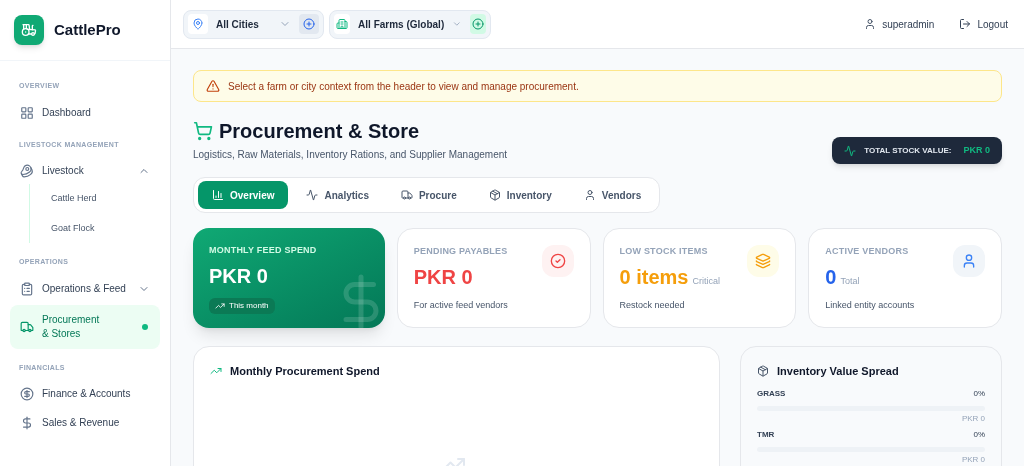  Describe the element at coordinates (85, 288) in the screenshot. I see `sidebar-item: Operations & Feed` at that location.